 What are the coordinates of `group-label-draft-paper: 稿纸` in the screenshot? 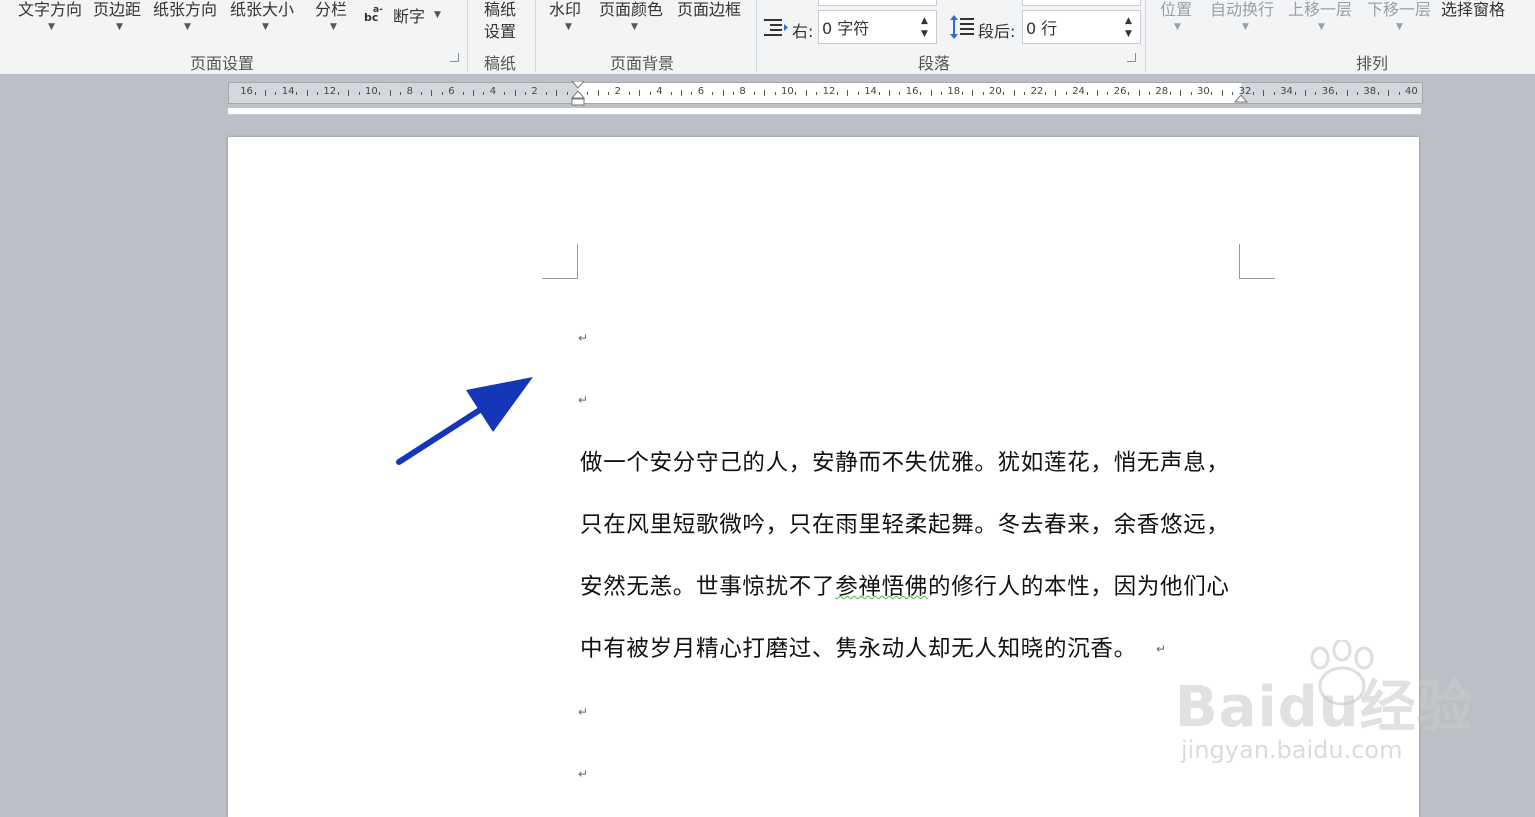 It's located at (500, 63).